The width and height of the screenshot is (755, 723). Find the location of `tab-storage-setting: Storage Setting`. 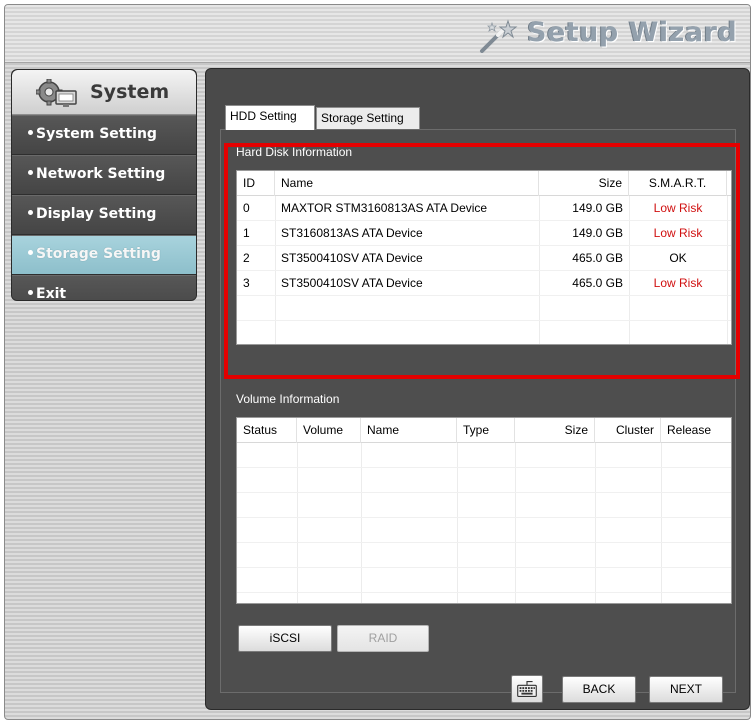

tab-storage-setting: Storage Setting is located at coordinates (368, 118).